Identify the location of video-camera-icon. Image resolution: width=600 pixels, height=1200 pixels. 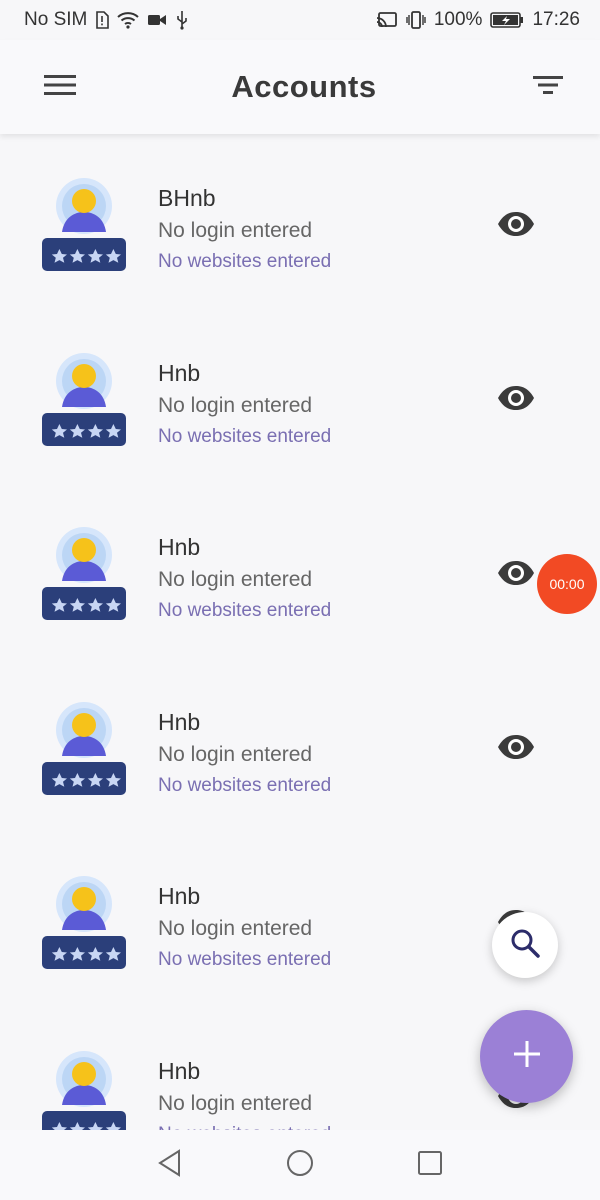
(157, 20).